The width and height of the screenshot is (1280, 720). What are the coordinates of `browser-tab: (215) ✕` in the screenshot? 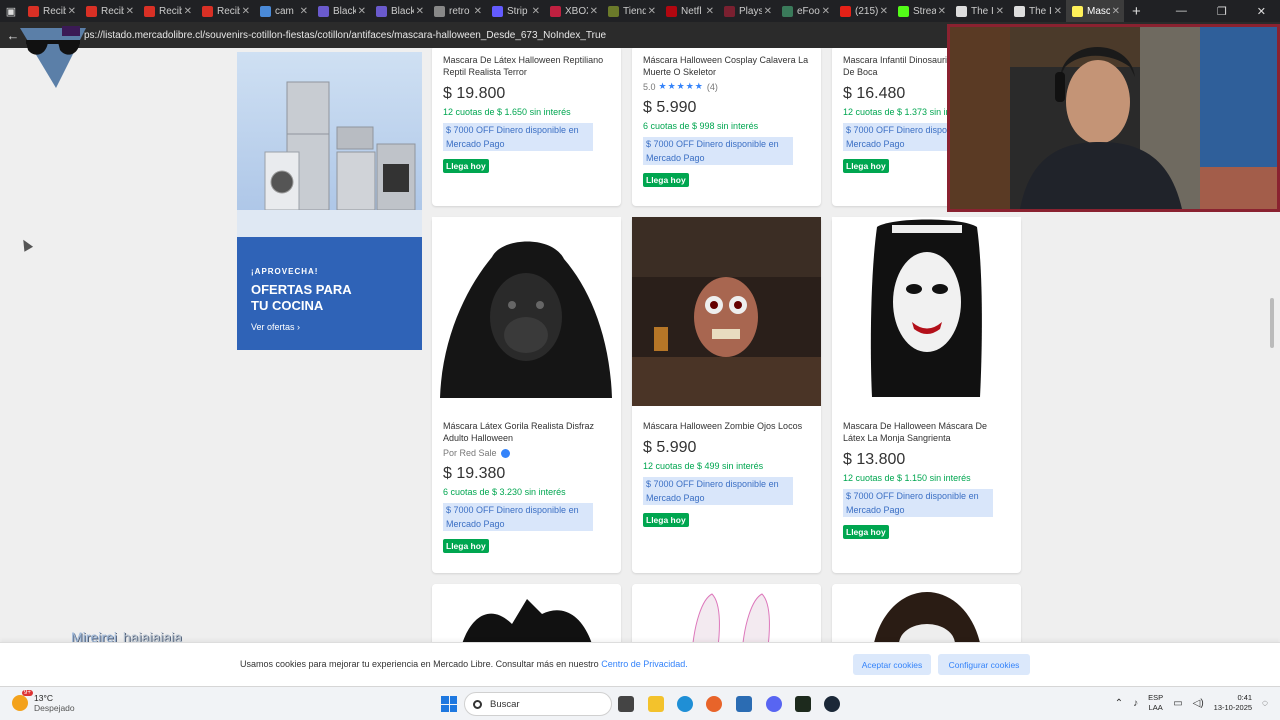 It's located at (863, 11).